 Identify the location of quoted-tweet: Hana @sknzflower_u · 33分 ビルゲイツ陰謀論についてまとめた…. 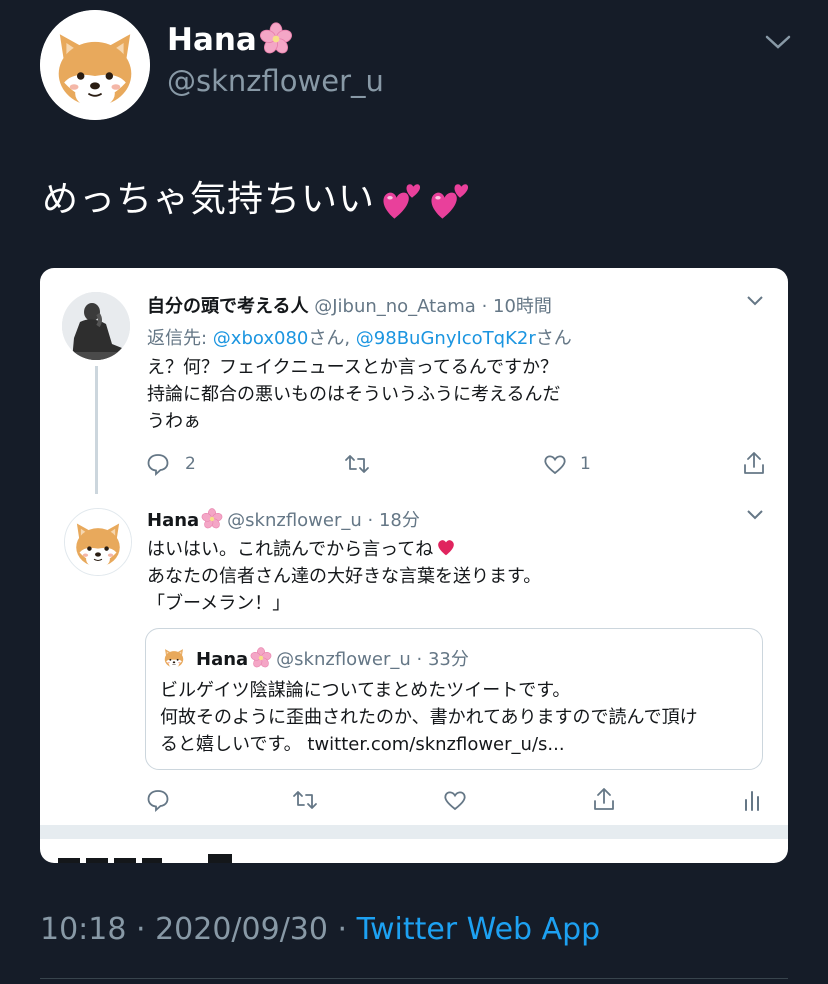
(454, 699).